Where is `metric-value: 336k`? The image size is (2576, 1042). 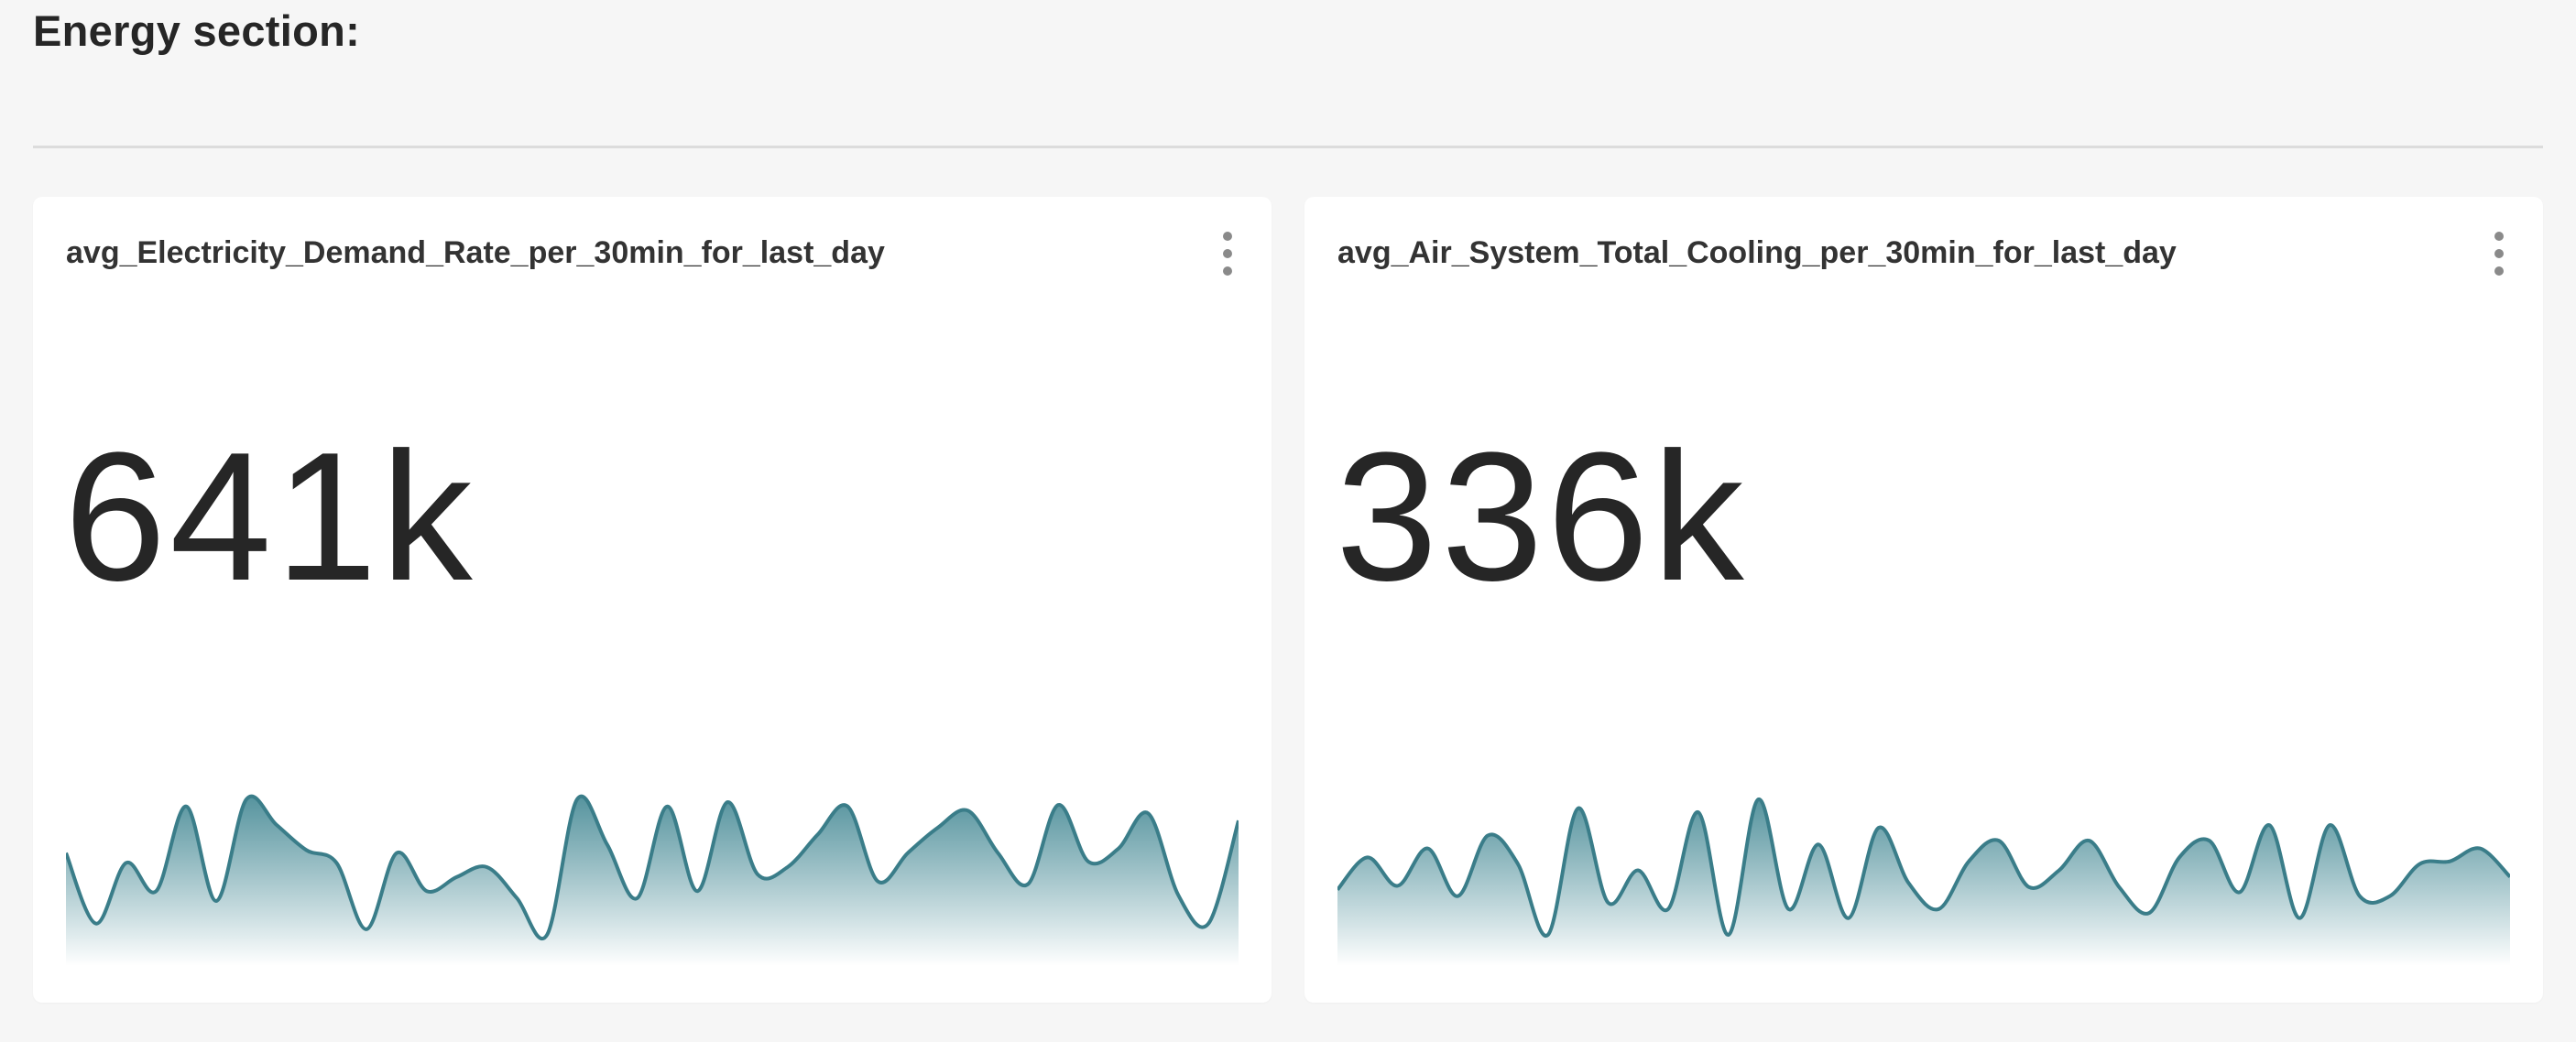 metric-value: 336k is located at coordinates (1542, 517).